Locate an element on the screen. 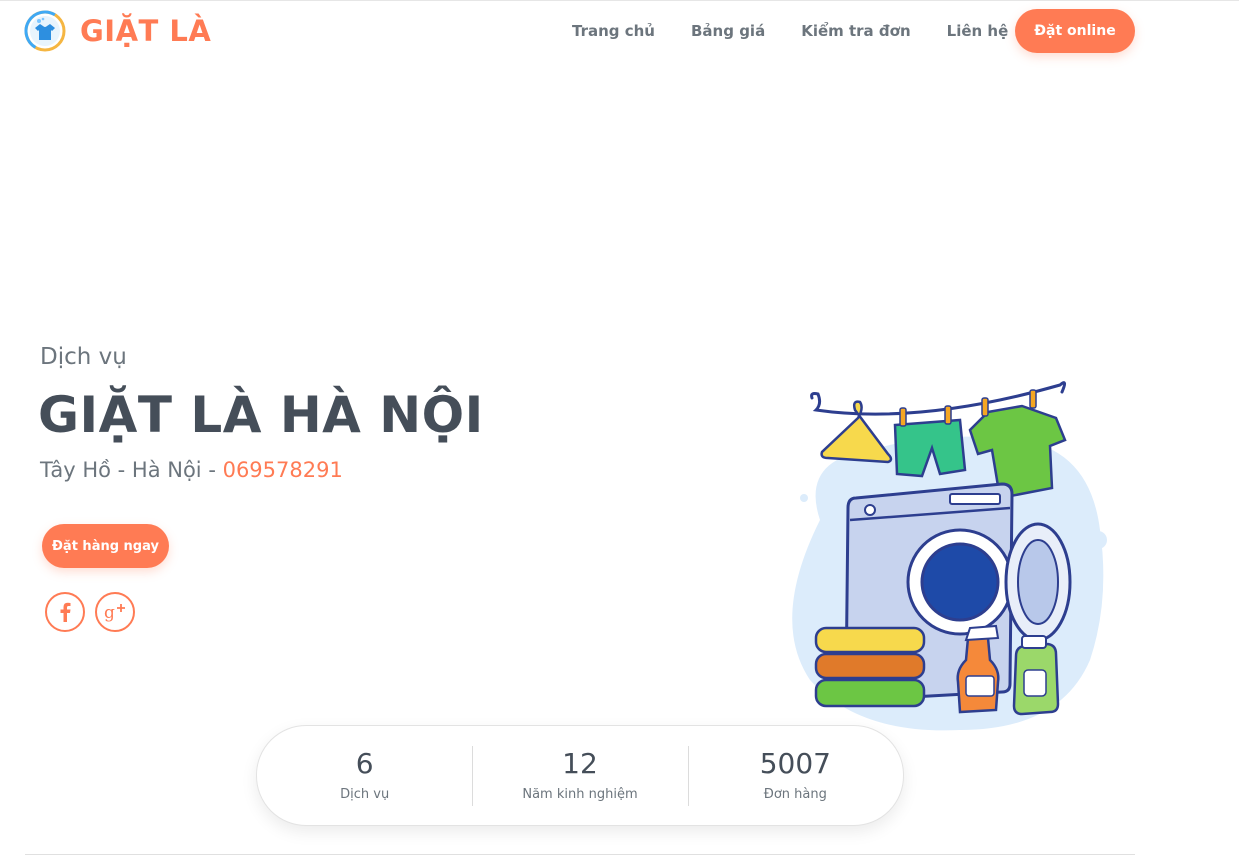 The height and width of the screenshot is (862, 1239). location-text: Tây Hồ - Hà Nội - is located at coordinates (131, 470).